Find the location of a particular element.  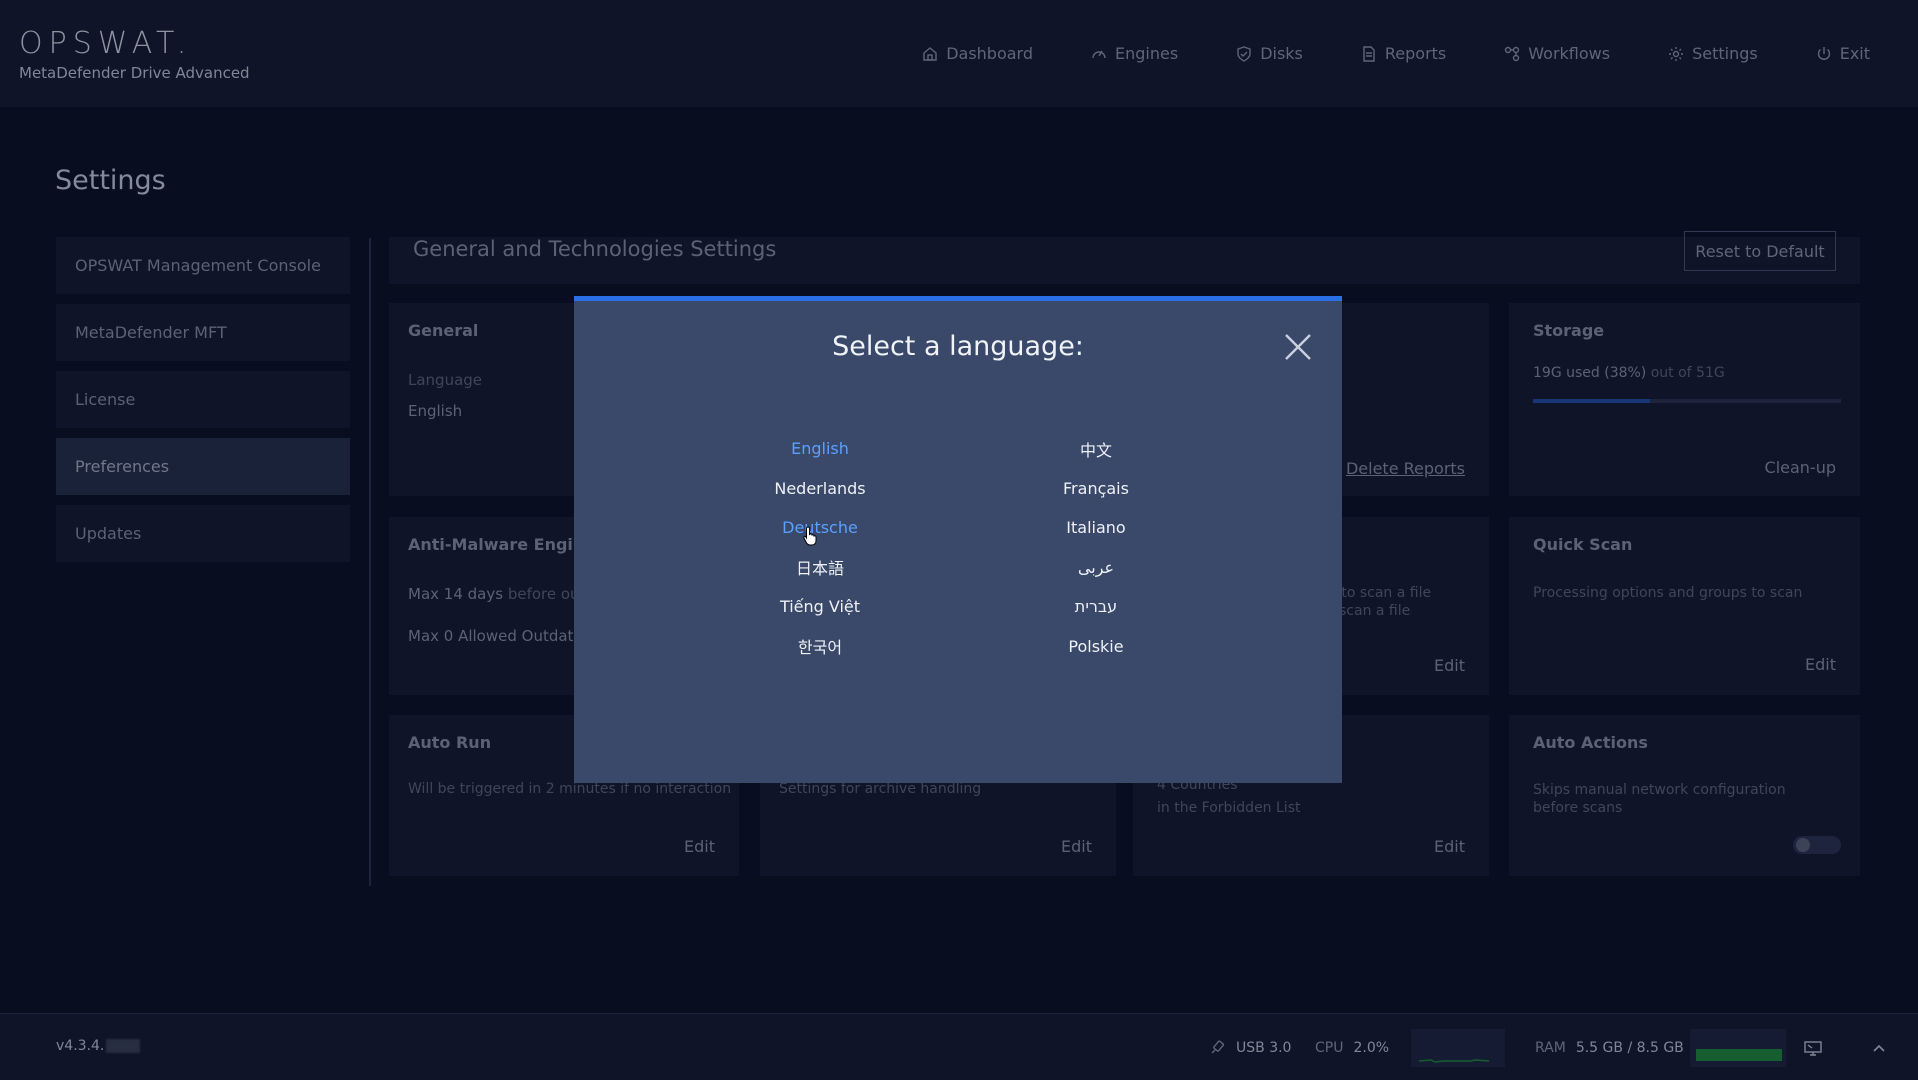

close-icon is located at coordinates (1298, 347).